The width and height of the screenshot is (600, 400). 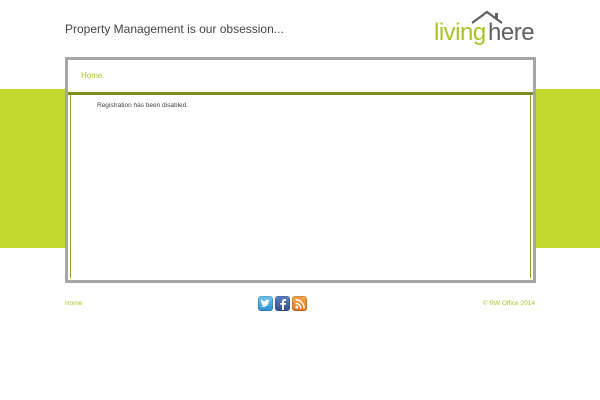 I want to click on nav-home-link: Home, so click(x=91, y=75).